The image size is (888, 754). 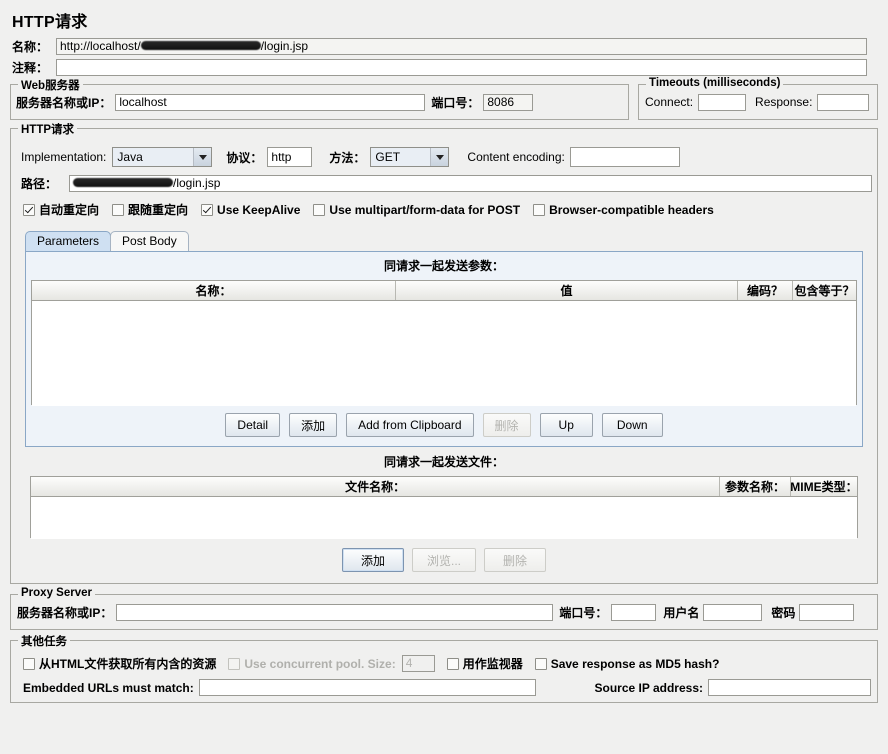 I want to click on response-label: Response:, so click(x=784, y=102).